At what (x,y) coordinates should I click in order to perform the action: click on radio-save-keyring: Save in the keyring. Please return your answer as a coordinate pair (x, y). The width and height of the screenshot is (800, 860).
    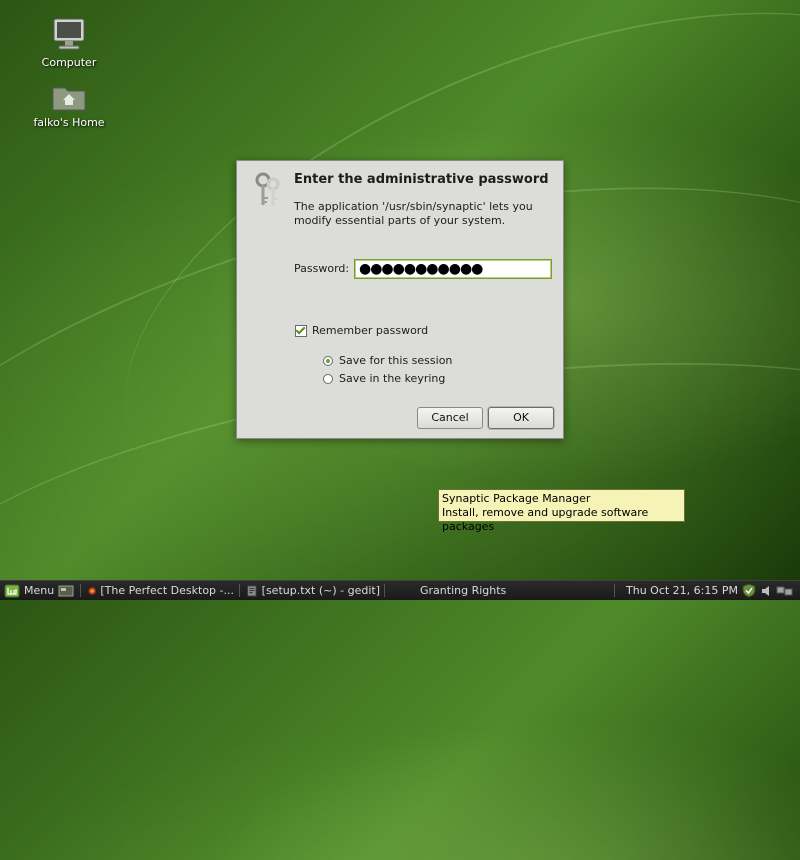
    Looking at the image, I should click on (384, 378).